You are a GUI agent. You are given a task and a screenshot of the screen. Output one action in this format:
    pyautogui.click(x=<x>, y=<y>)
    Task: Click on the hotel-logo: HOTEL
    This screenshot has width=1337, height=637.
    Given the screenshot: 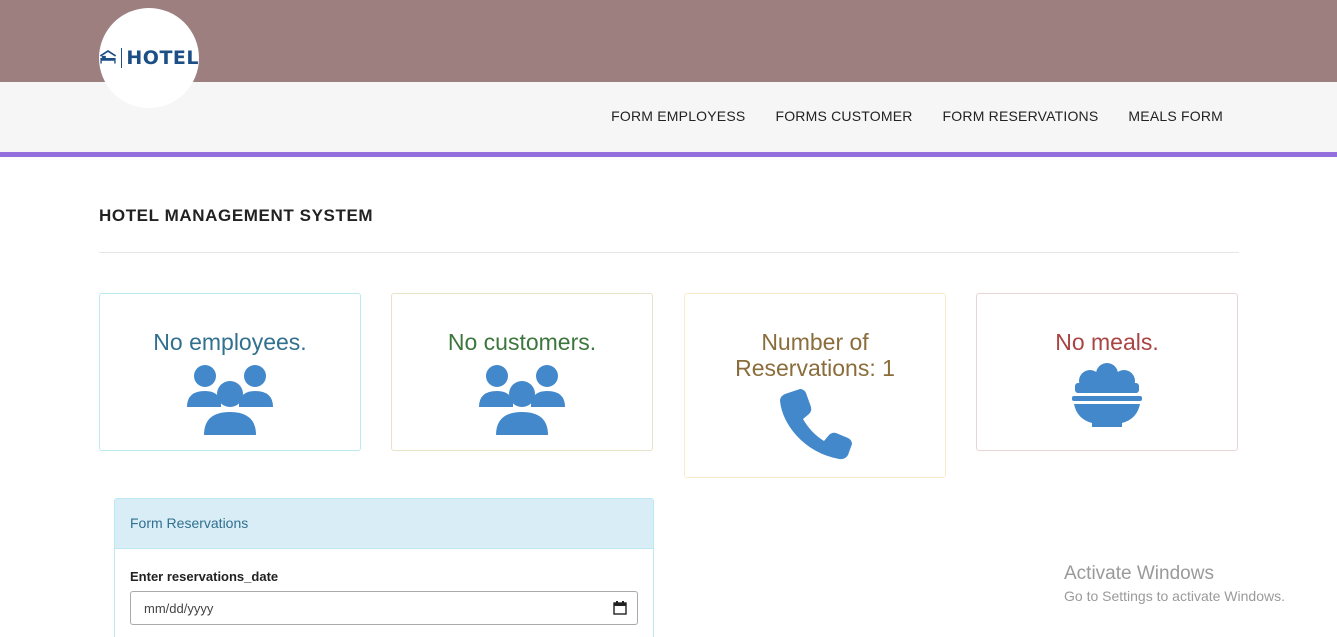 What is the action you would take?
    pyautogui.click(x=149, y=58)
    